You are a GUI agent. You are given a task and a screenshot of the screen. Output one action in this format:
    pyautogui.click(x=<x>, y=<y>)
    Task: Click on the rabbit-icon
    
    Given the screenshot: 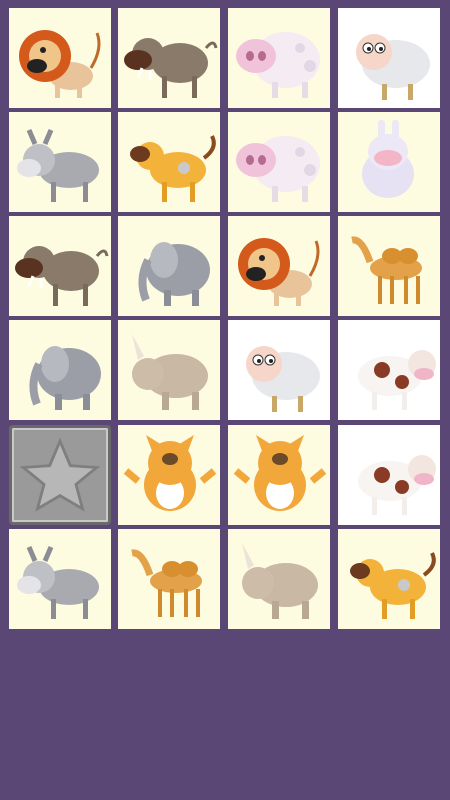 What is the action you would take?
    pyautogui.click(x=388, y=159)
    